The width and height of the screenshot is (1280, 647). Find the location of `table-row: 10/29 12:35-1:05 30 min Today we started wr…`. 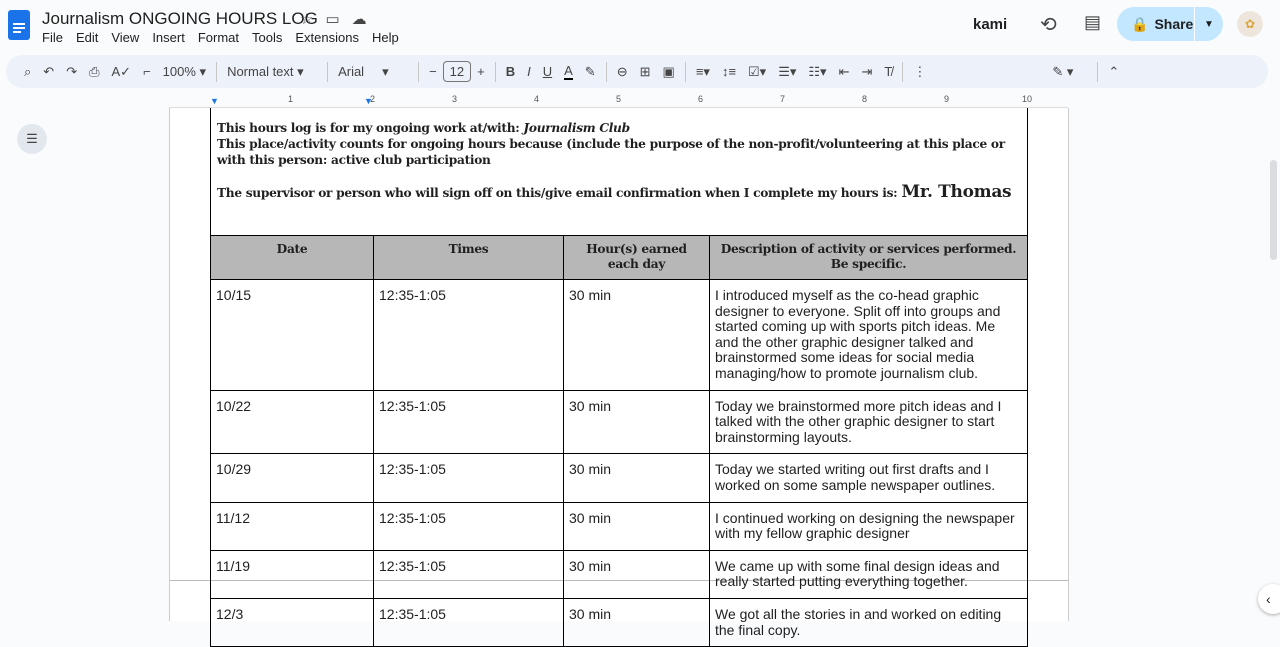

table-row: 10/29 12:35-1:05 30 min Today we started wr… is located at coordinates (619, 478).